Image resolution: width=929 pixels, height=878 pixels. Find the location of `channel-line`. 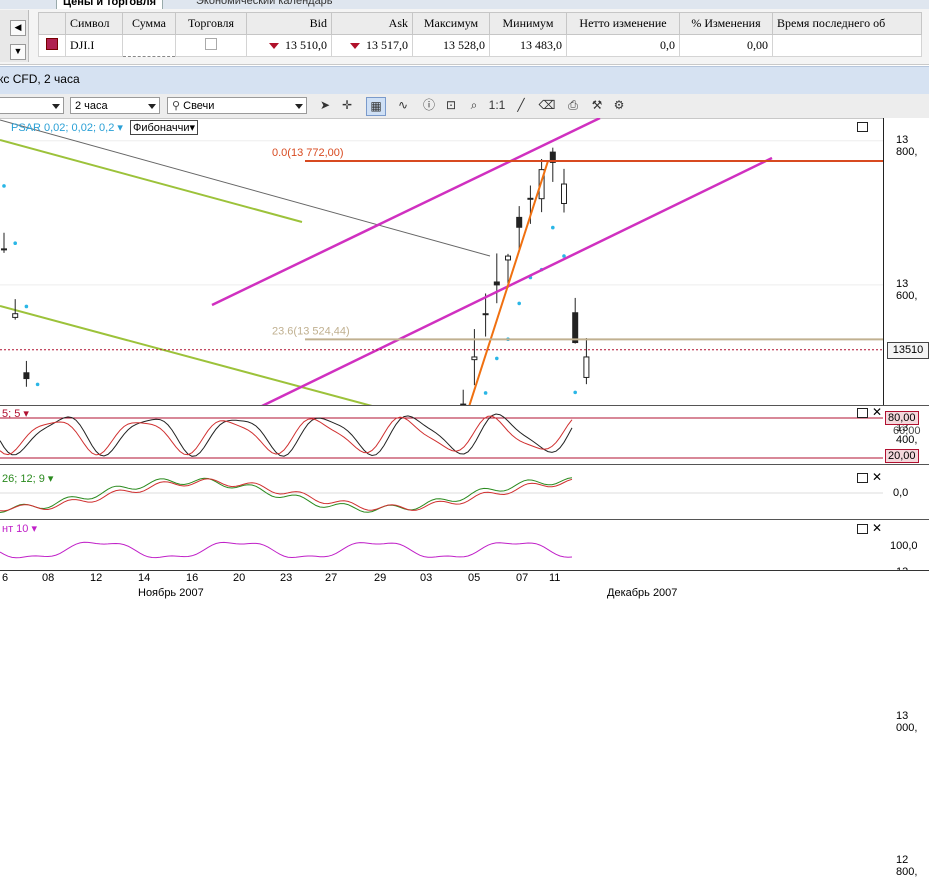

channel-line is located at coordinates (186, 355).